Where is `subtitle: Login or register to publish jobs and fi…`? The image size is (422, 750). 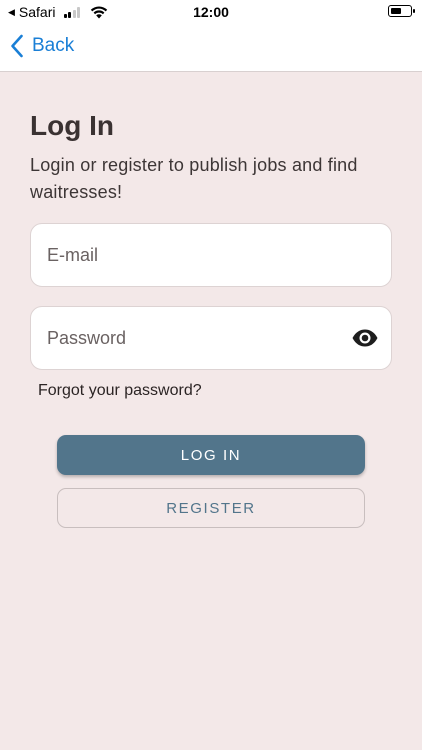 subtitle: Login or register to publish jobs and fi… is located at coordinates (194, 178).